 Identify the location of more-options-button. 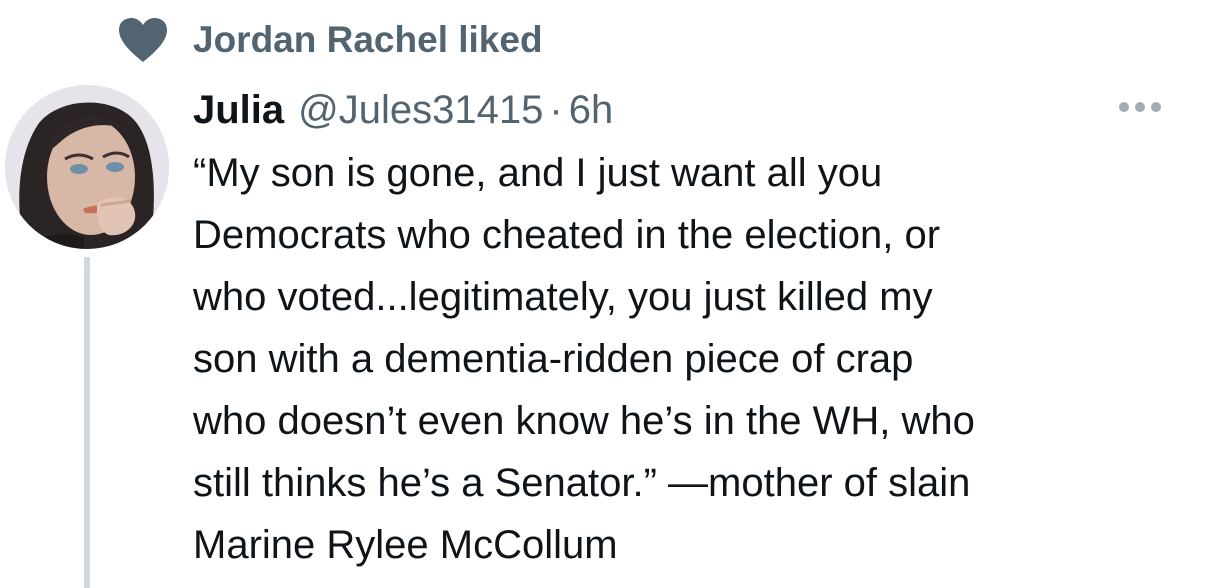
(1140, 107).